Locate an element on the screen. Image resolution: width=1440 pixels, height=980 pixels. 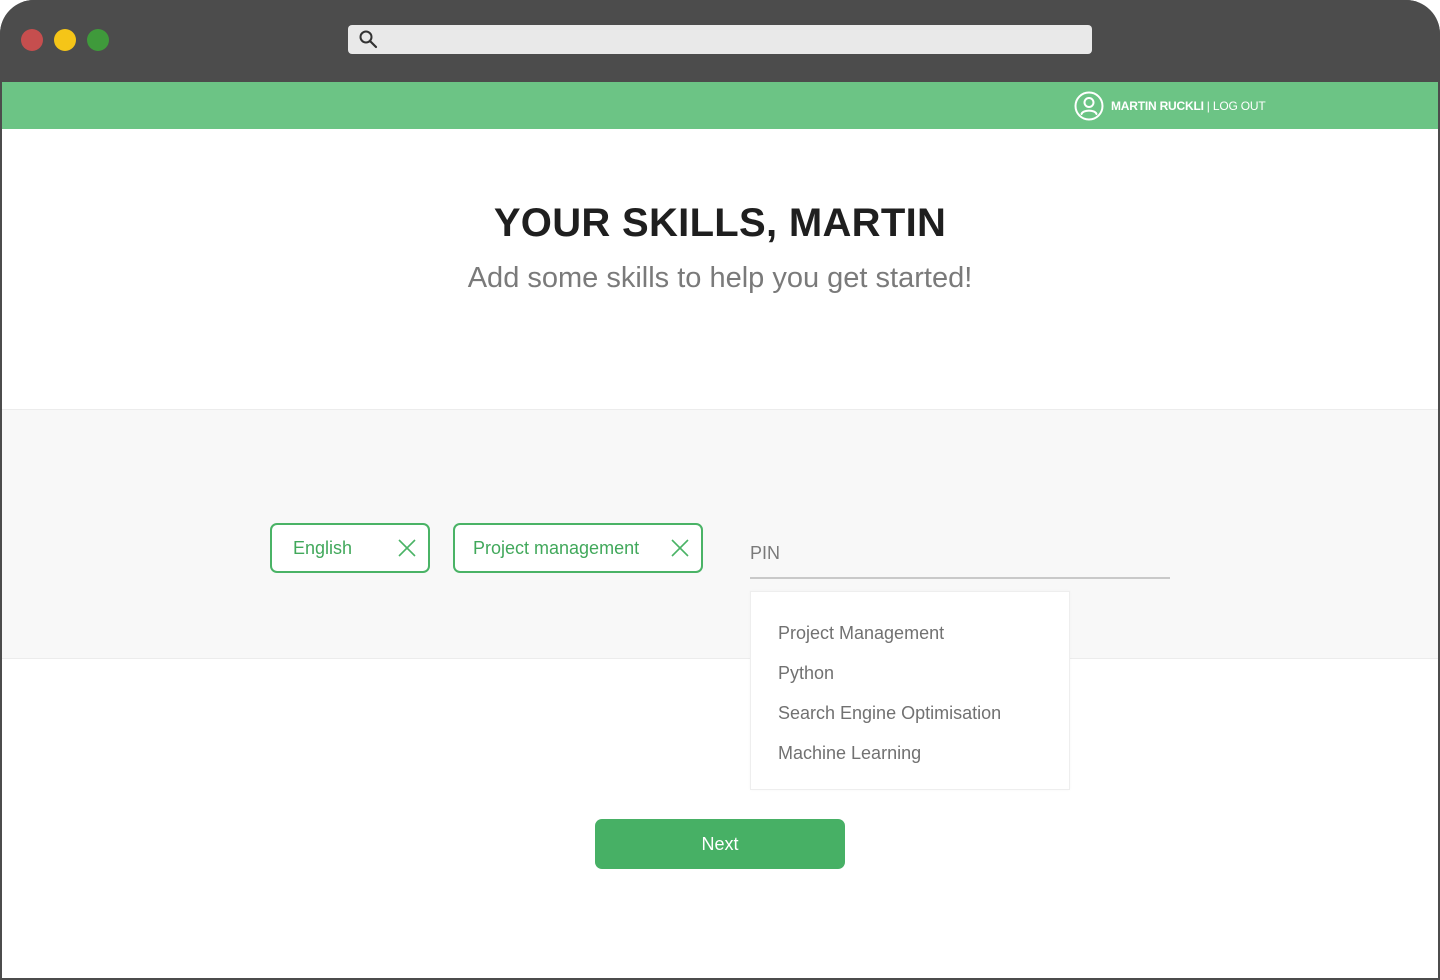
skill-search-field is located at coordinates (960, 554).